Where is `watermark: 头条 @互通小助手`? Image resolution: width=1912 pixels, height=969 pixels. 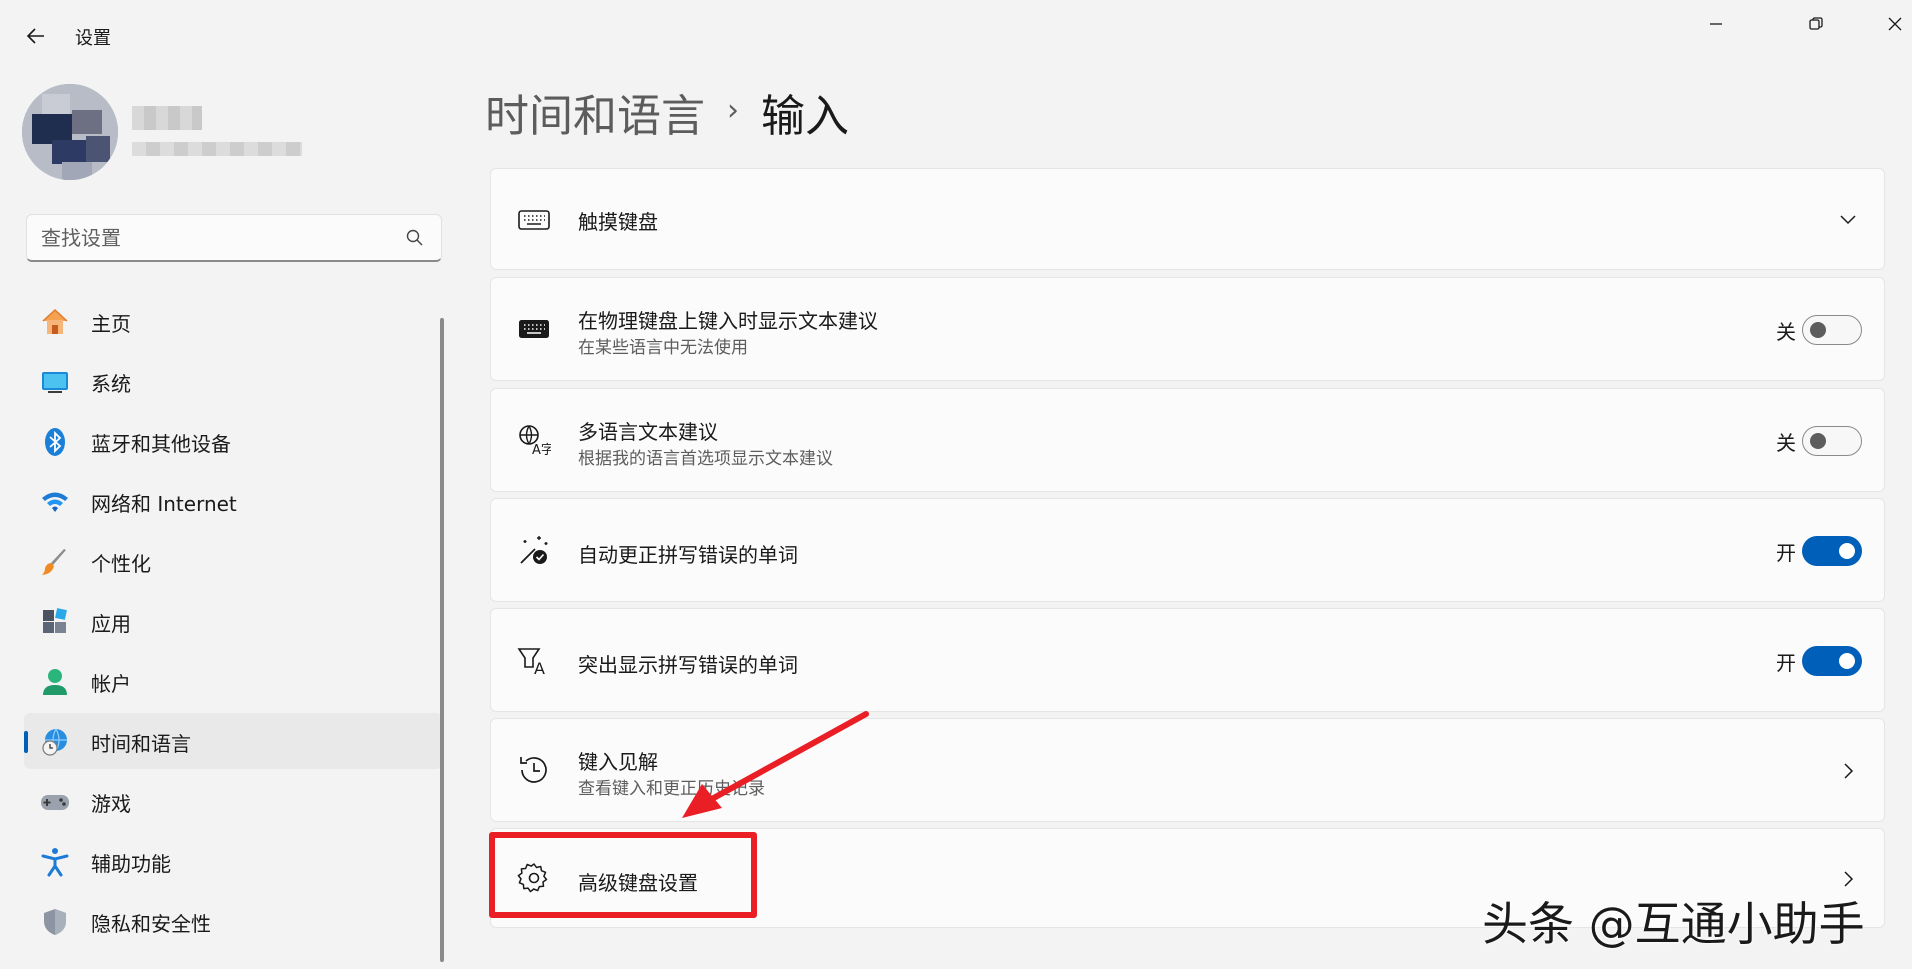 watermark: 头条 @互通小助手 is located at coordinates (1673, 924).